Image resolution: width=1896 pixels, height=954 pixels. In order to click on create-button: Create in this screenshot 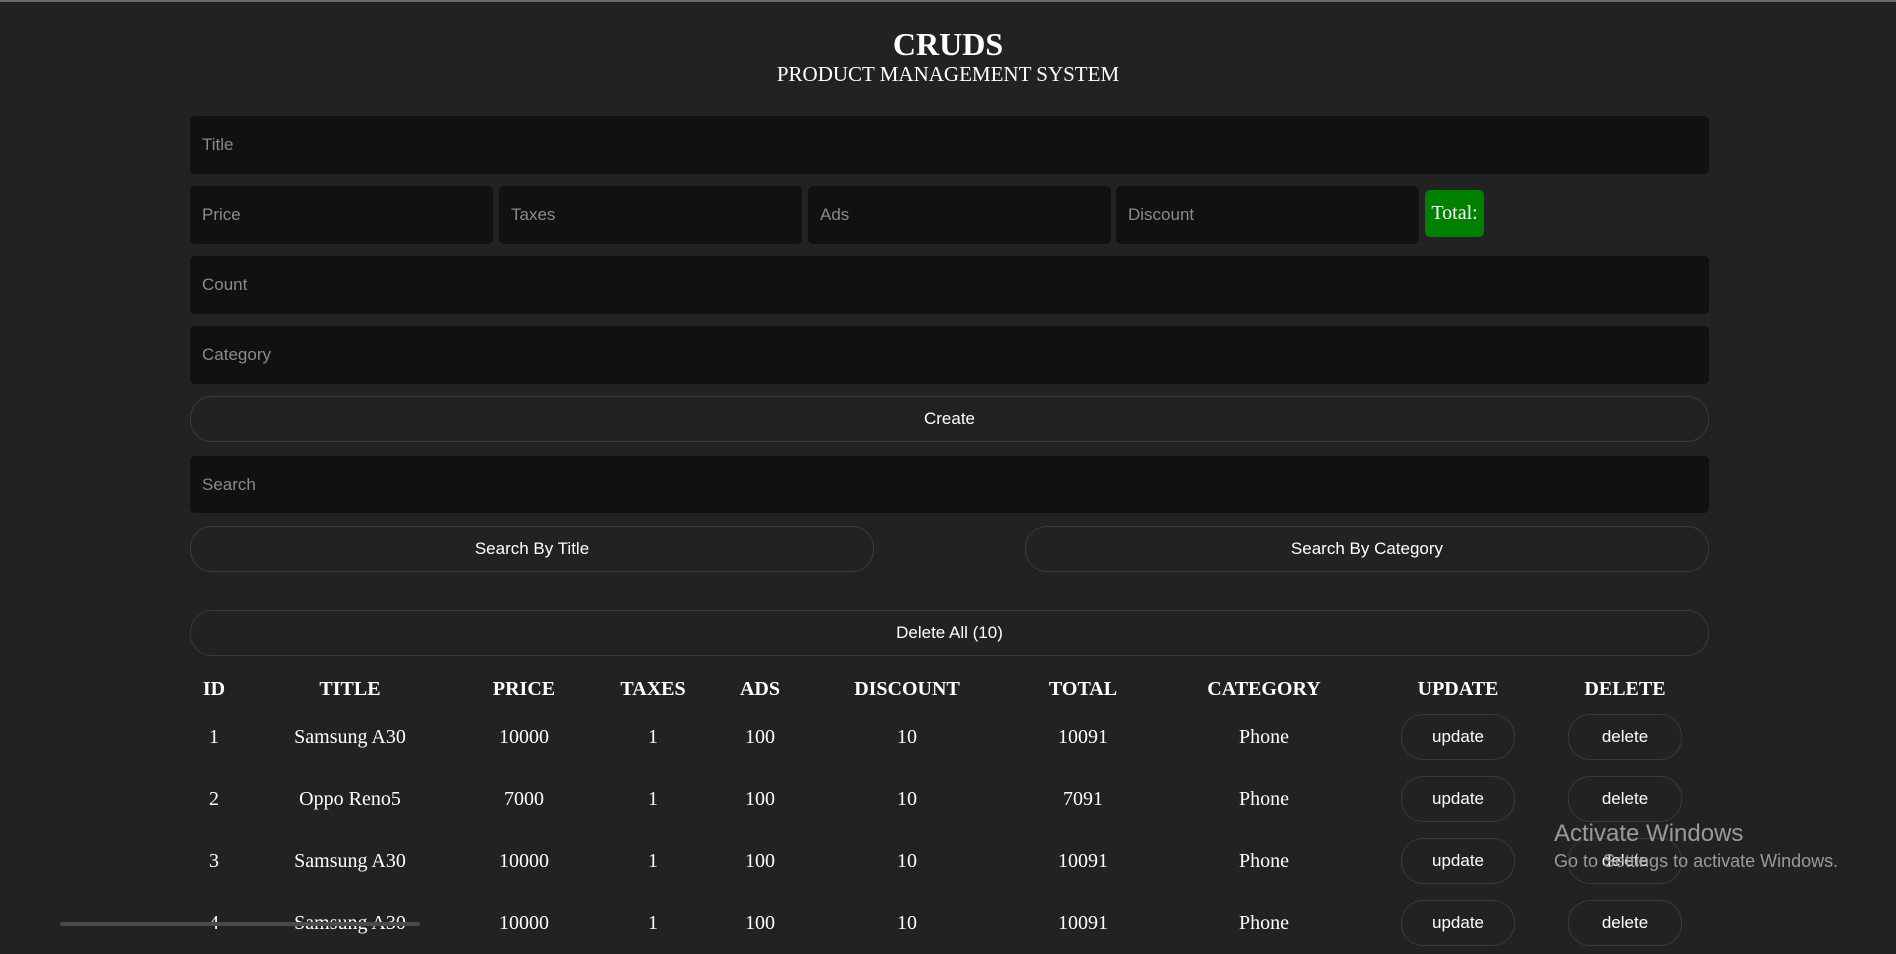, I will do `click(949, 419)`.